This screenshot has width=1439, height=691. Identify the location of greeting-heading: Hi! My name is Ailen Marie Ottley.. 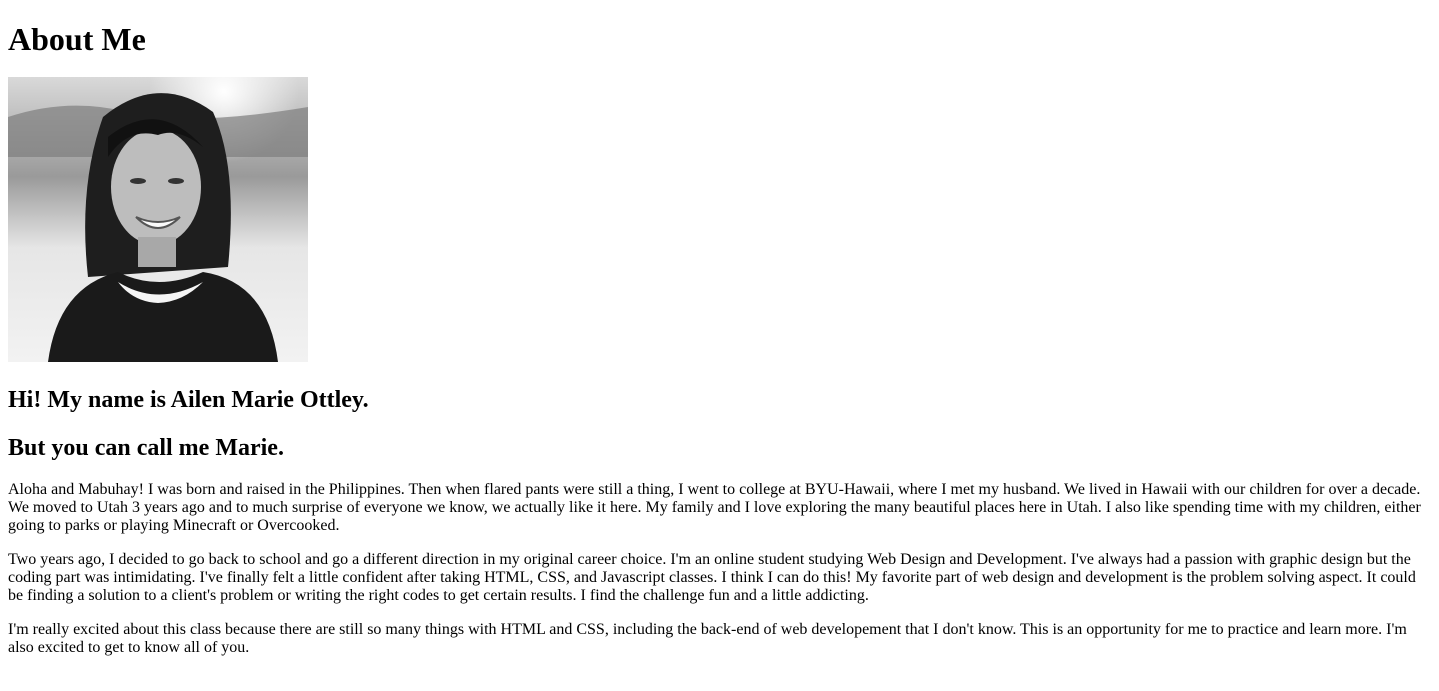
(188, 400).